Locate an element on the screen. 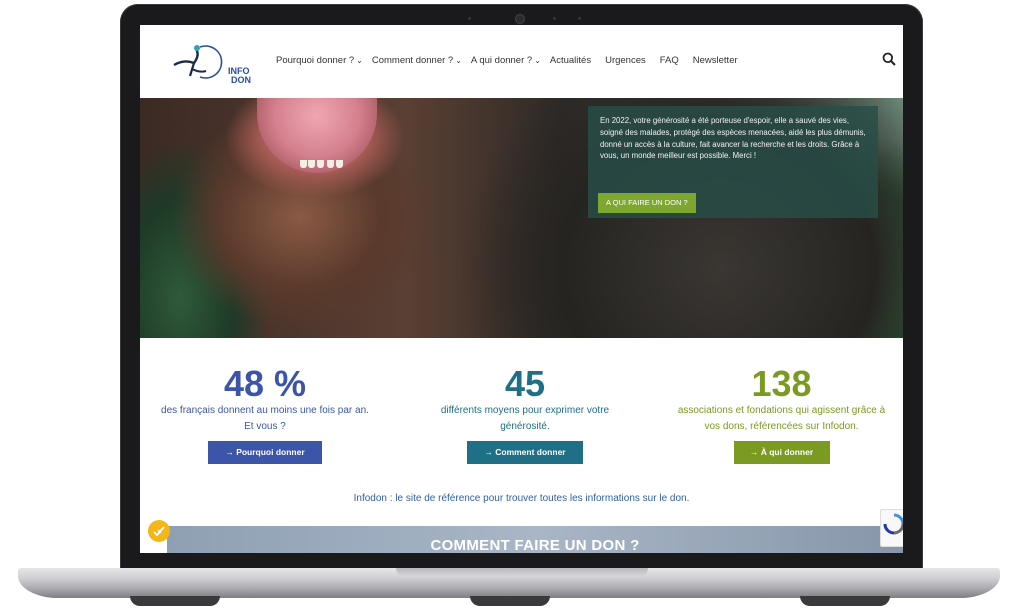  accessibility-icon is located at coordinates (159, 531).